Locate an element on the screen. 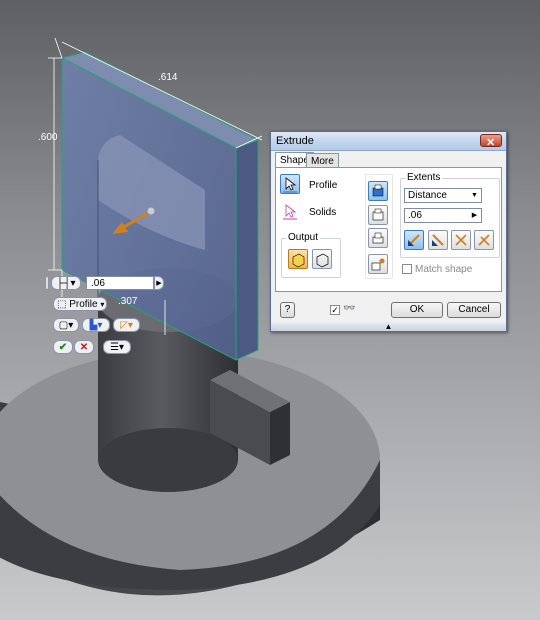  extents-type-dropdown: Distance ▼ is located at coordinates (443, 195).